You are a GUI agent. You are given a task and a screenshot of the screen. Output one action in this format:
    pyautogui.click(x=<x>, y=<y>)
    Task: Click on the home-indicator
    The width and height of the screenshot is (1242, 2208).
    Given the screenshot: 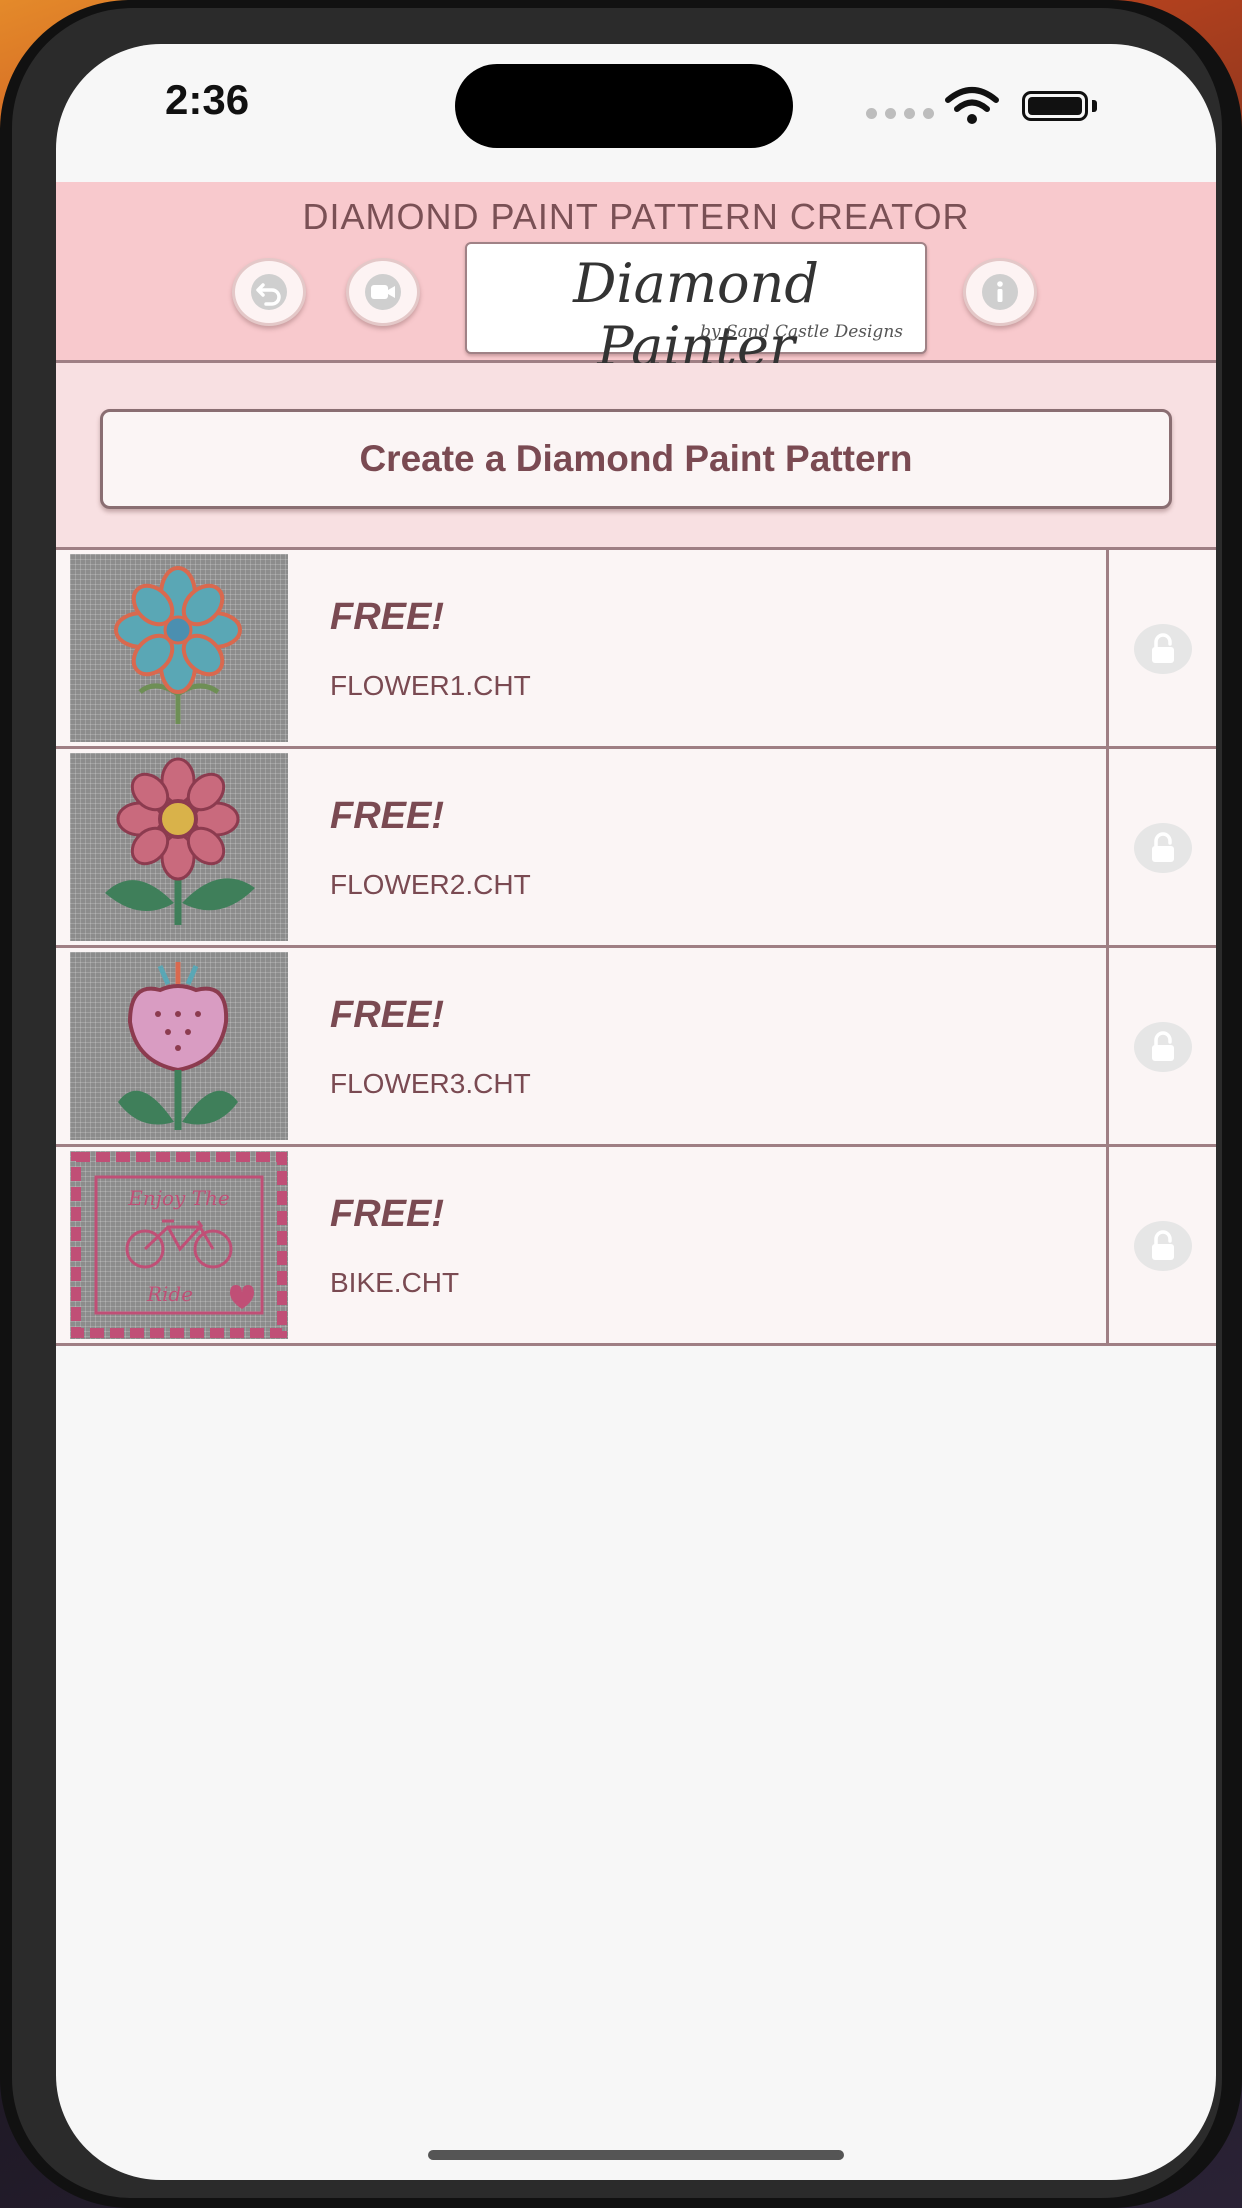 What is the action you would take?
    pyautogui.click(x=636, y=2155)
    